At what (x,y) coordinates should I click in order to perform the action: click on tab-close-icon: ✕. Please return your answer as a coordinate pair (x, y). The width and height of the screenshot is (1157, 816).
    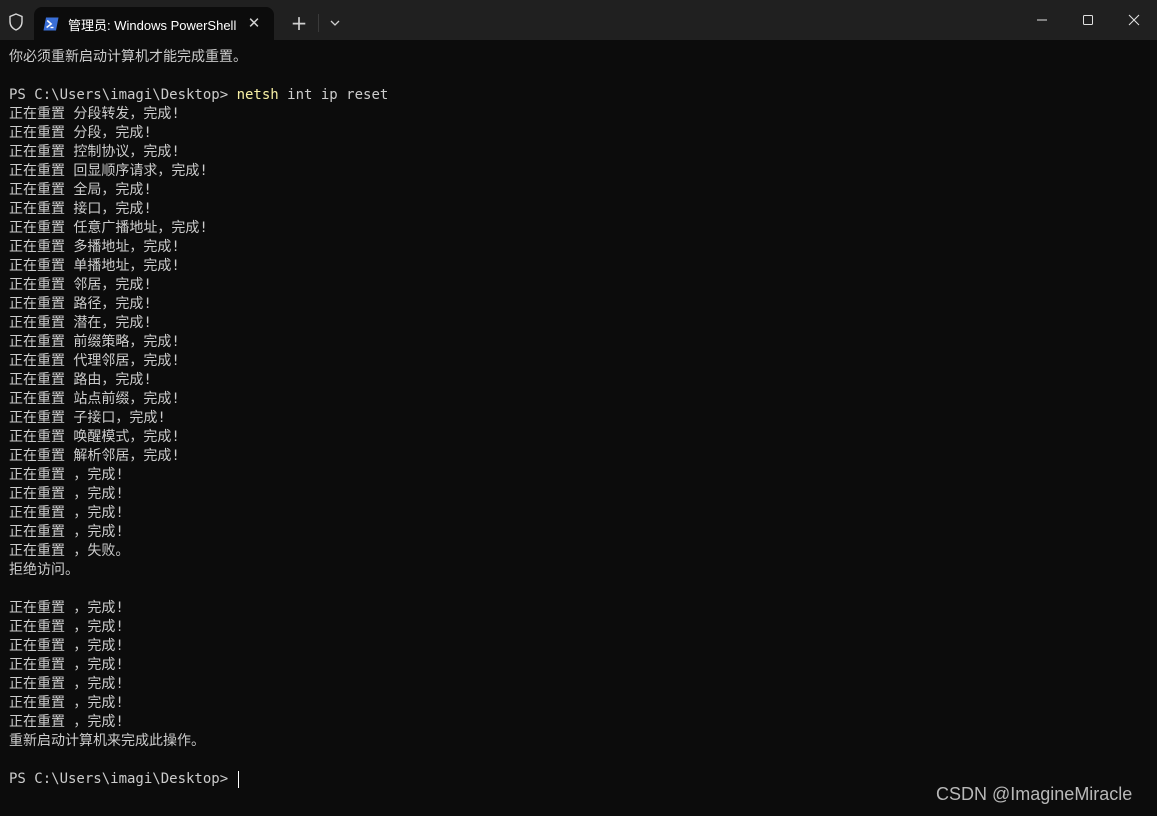
    Looking at the image, I should click on (254, 23).